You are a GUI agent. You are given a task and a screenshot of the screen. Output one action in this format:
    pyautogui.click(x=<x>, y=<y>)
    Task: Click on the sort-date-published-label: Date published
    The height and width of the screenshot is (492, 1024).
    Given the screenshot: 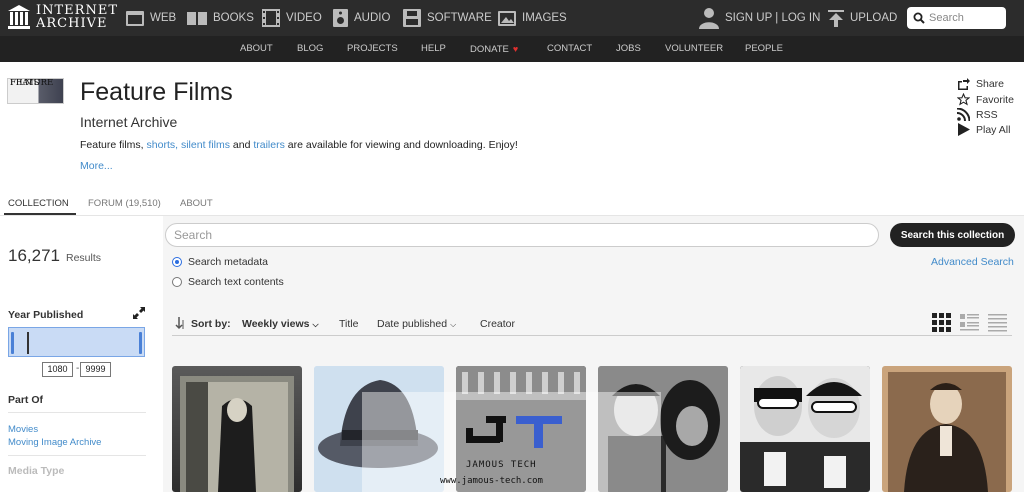 What is the action you would take?
    pyautogui.click(x=412, y=324)
    